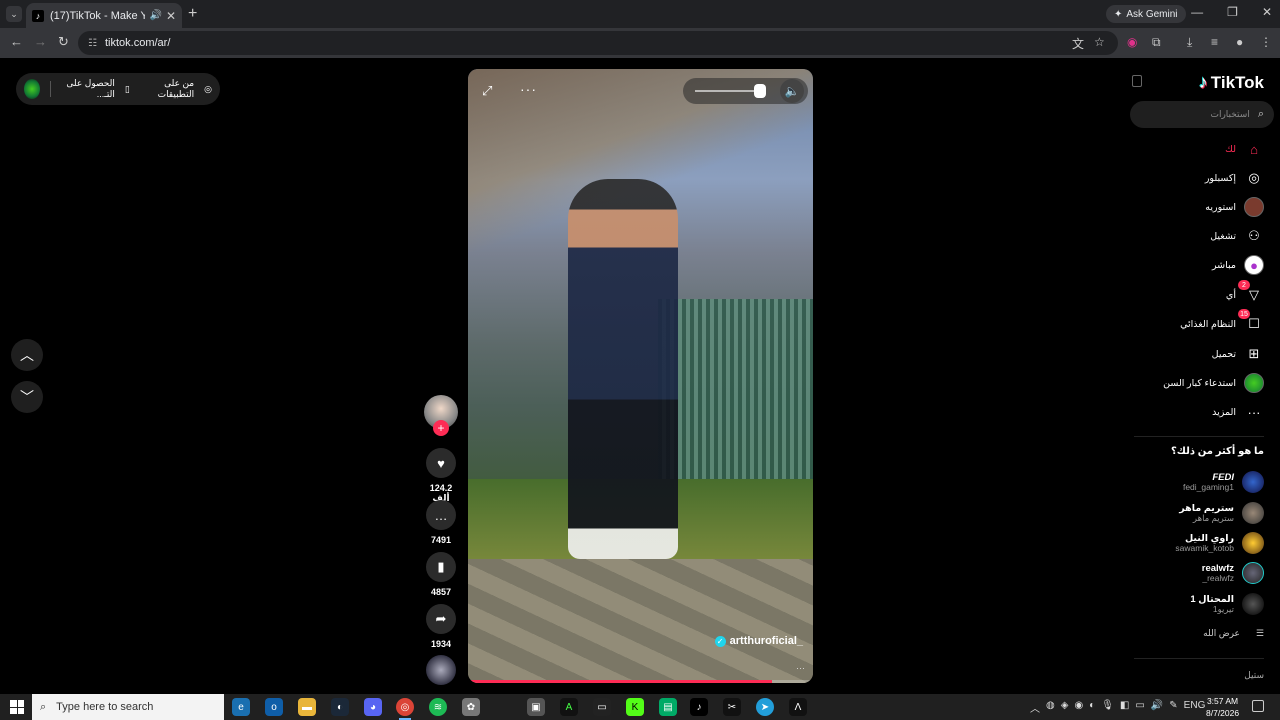 The width and height of the screenshot is (1280, 720). Describe the element at coordinates (1092, 707) in the screenshot. I see `tray-app-icon: ◐` at that location.